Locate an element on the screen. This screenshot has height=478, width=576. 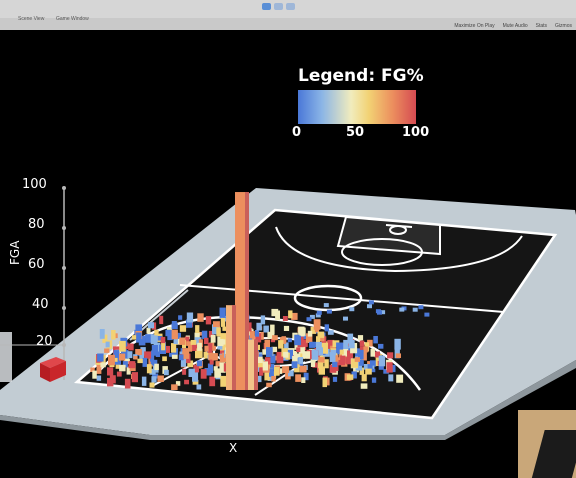
legend-tick-0: 0 is located at coordinates (297, 132).